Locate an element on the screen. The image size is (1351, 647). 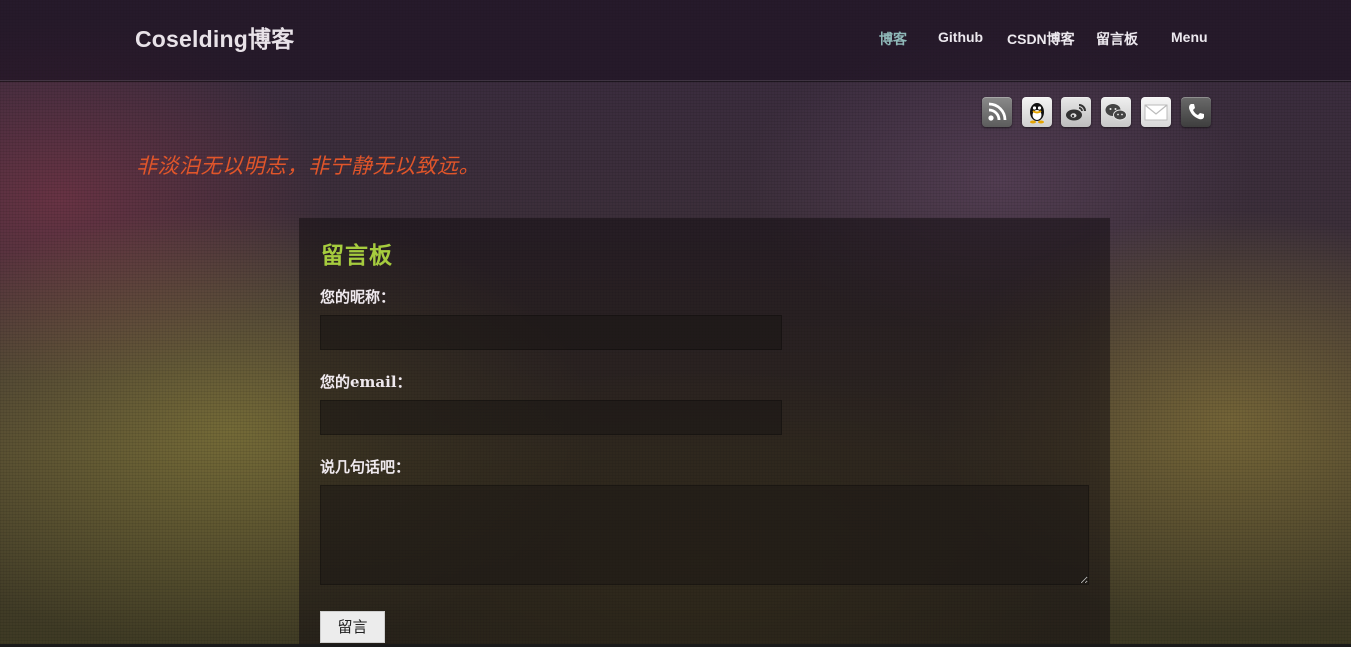
submit-button: 留言 is located at coordinates (352, 627).